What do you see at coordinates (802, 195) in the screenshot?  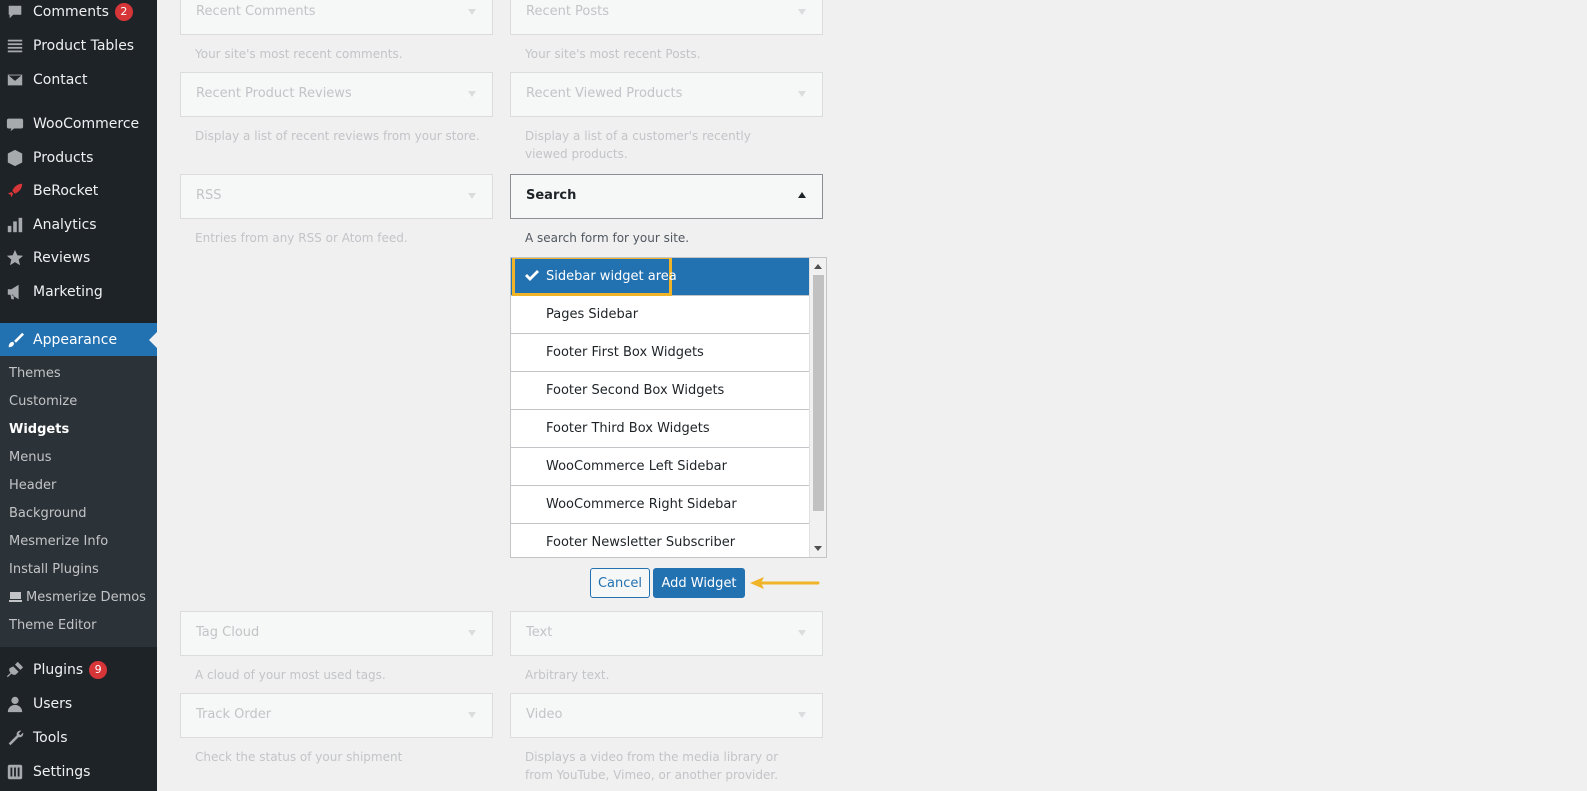 I see `chevron-up-icon` at bounding box center [802, 195].